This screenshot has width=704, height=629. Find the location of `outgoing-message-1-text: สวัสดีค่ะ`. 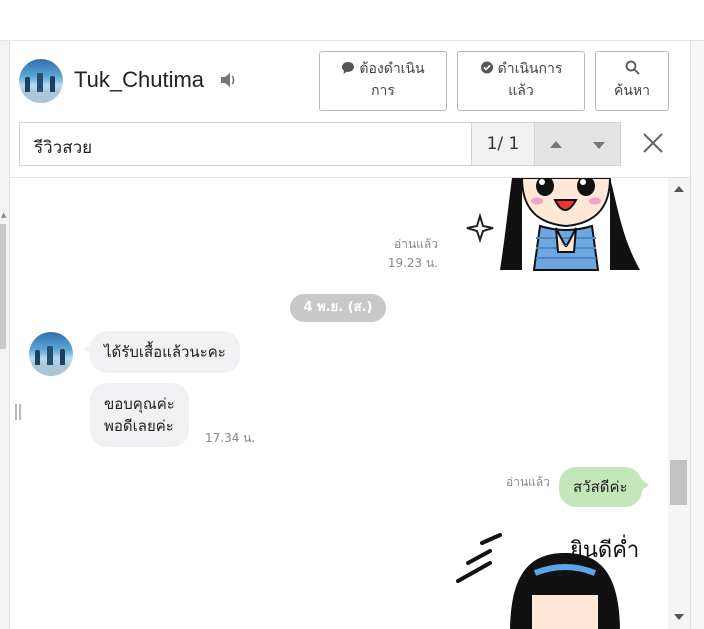

outgoing-message-1-text: สวัสดีค่ะ is located at coordinates (600, 487).